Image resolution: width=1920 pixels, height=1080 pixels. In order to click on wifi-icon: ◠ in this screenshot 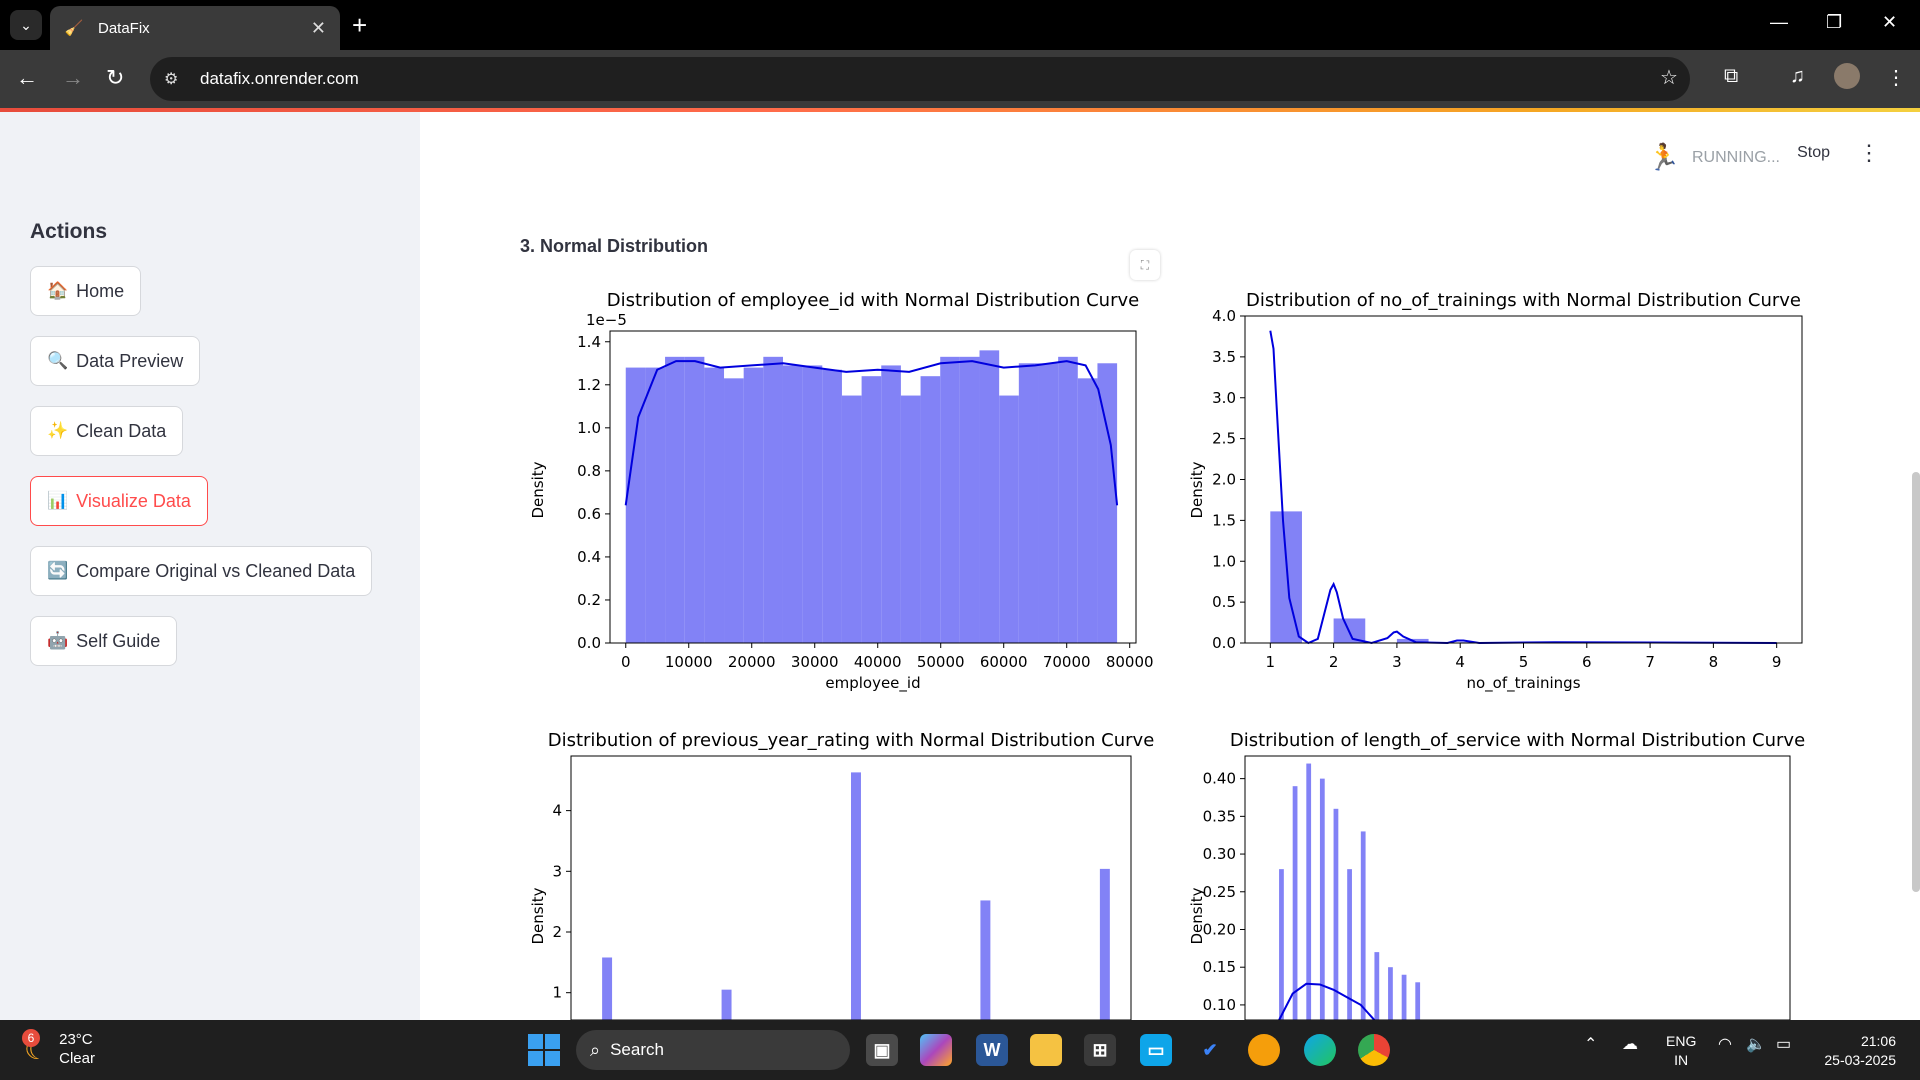, I will do `click(1725, 1044)`.